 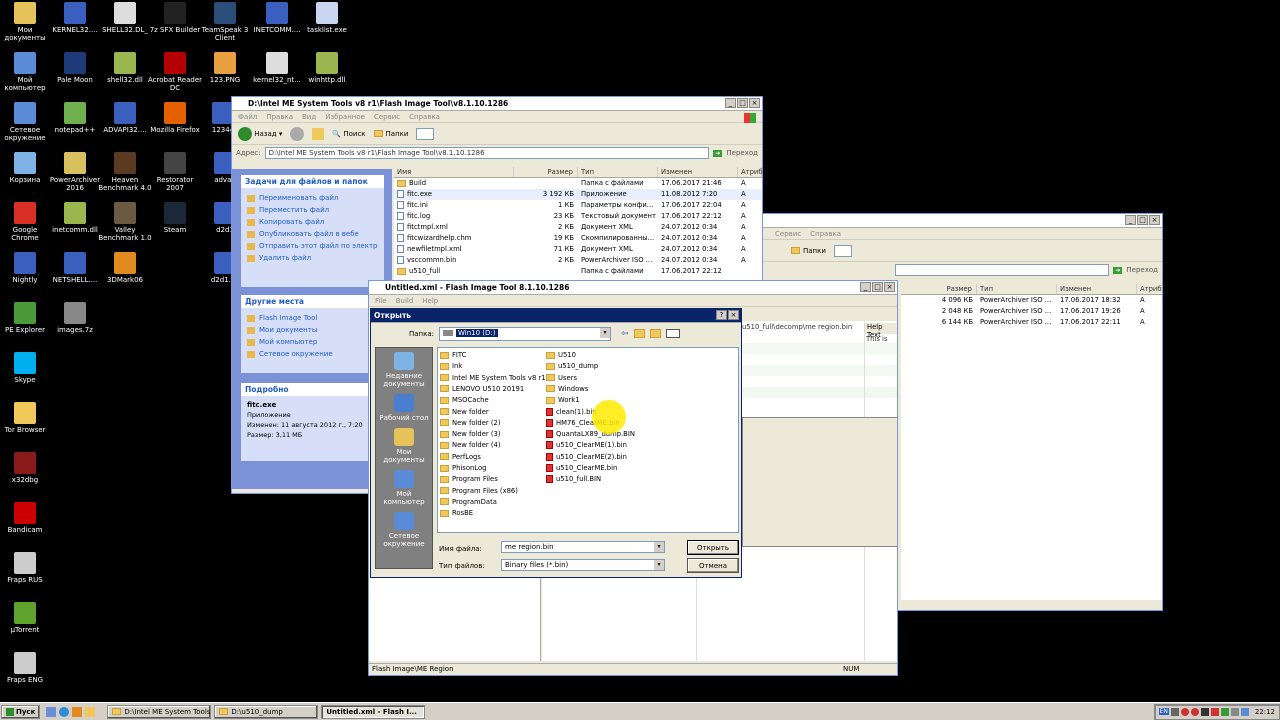 I want to click on open-dialog-titlebar: Открыть? ×, so click(x=556, y=316).